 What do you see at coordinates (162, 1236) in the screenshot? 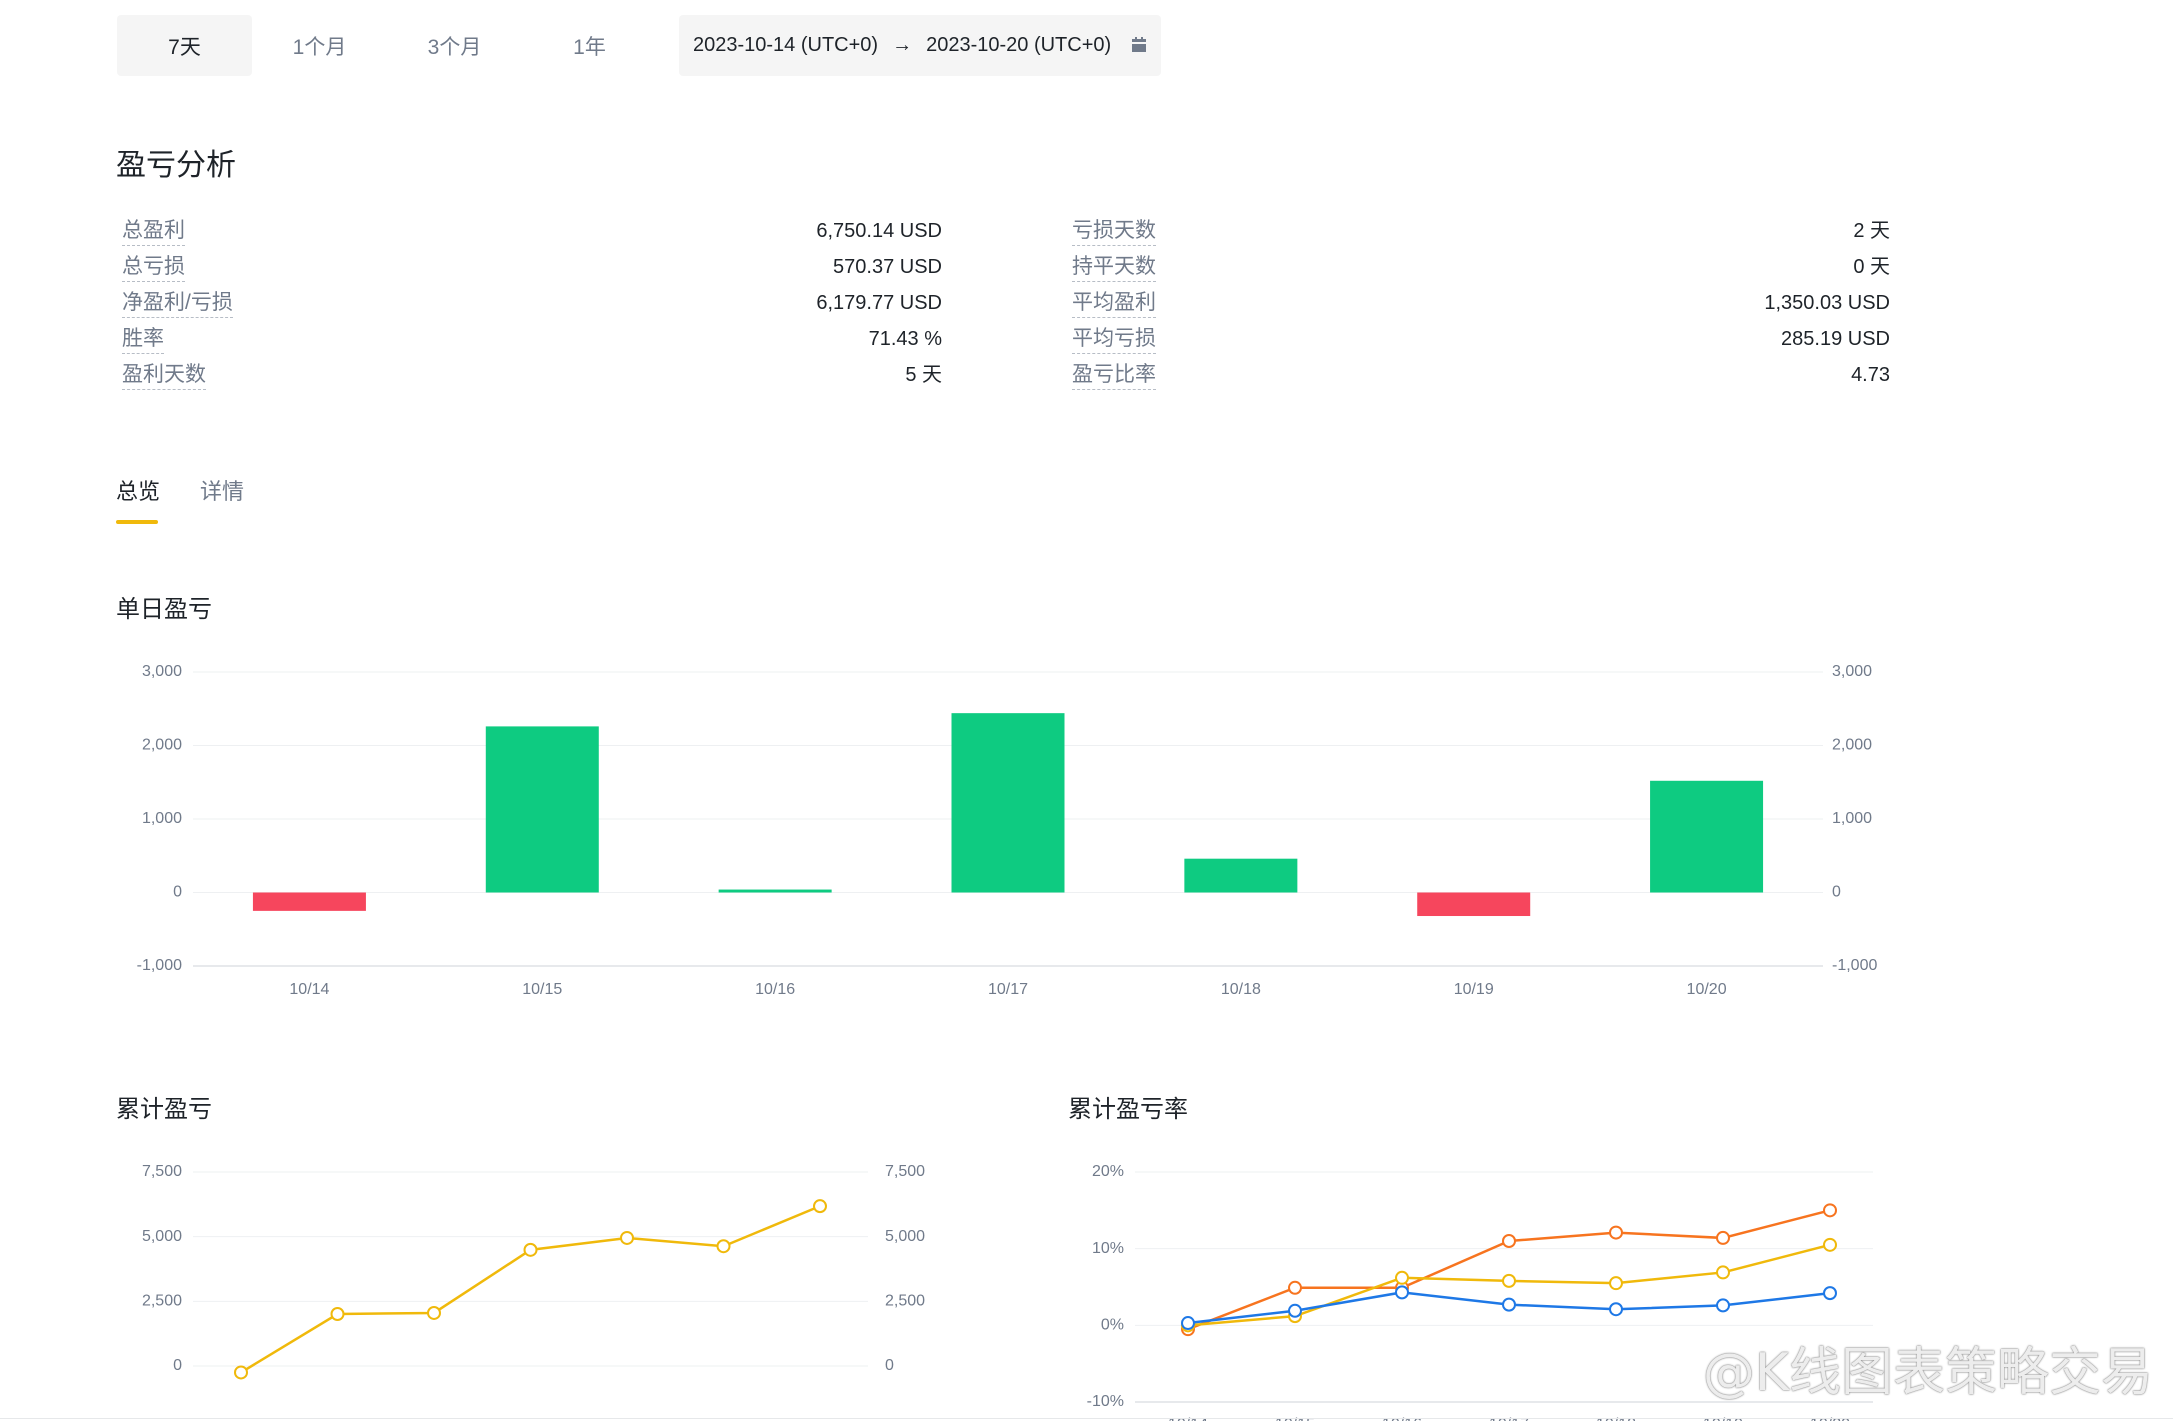
I see `y-tick-label-left: 5,000` at bounding box center [162, 1236].